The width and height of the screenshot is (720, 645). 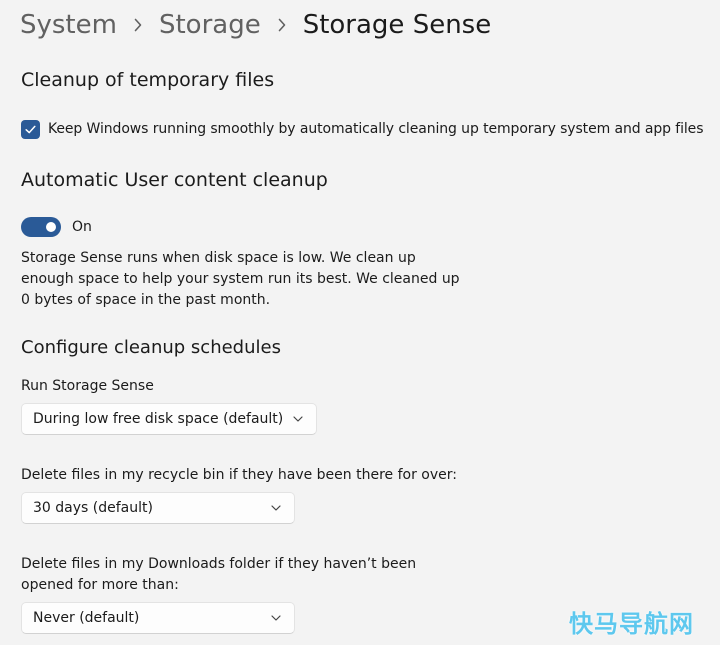 I want to click on watermark: 快马导航网, so click(x=631, y=624).